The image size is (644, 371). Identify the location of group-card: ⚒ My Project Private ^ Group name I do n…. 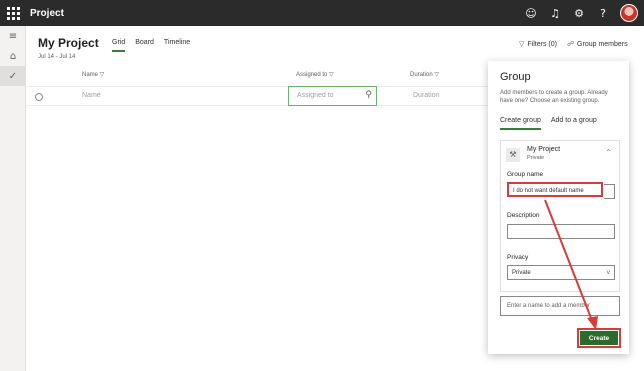
(560, 216).